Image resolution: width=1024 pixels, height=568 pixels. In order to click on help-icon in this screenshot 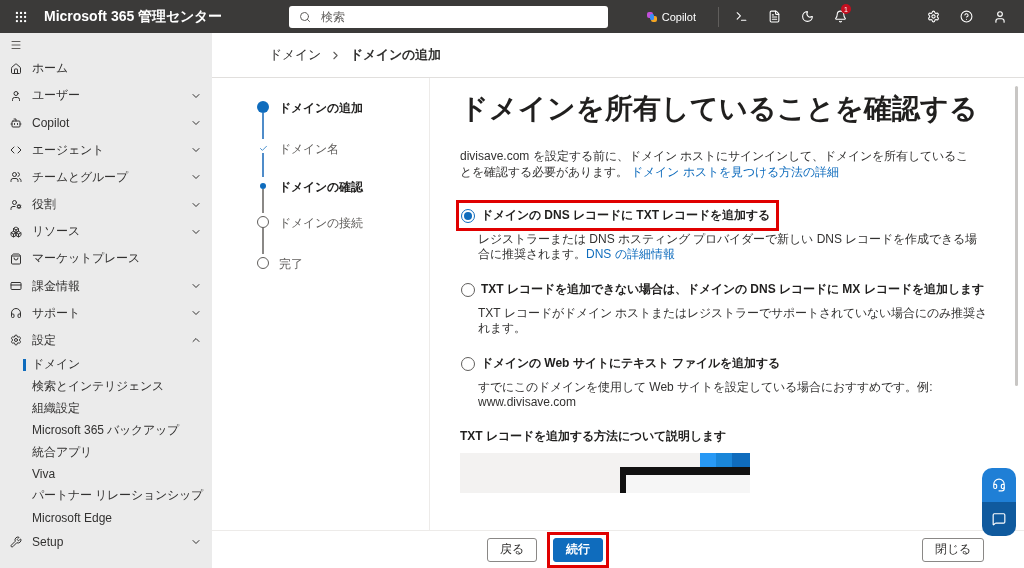, I will do `click(966, 16)`.